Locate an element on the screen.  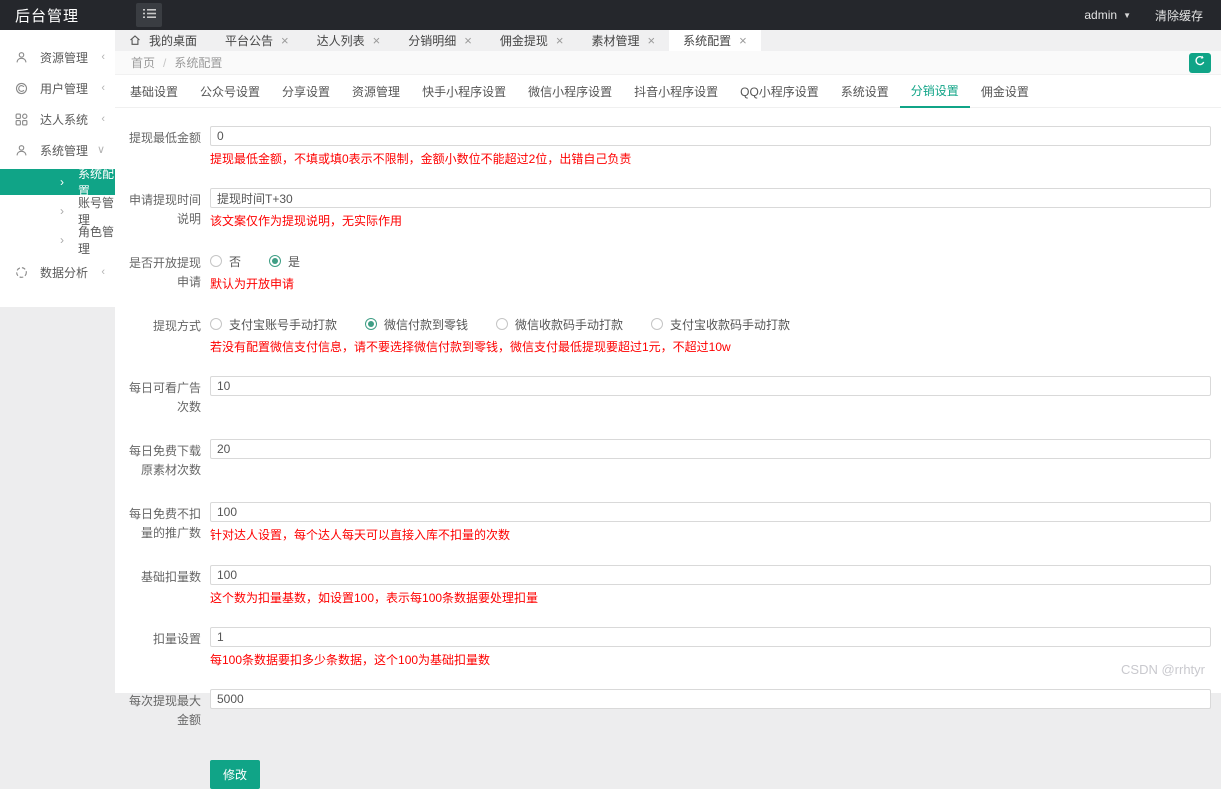
window-tab-label: 分销明细 is located at coordinates (432, 40).